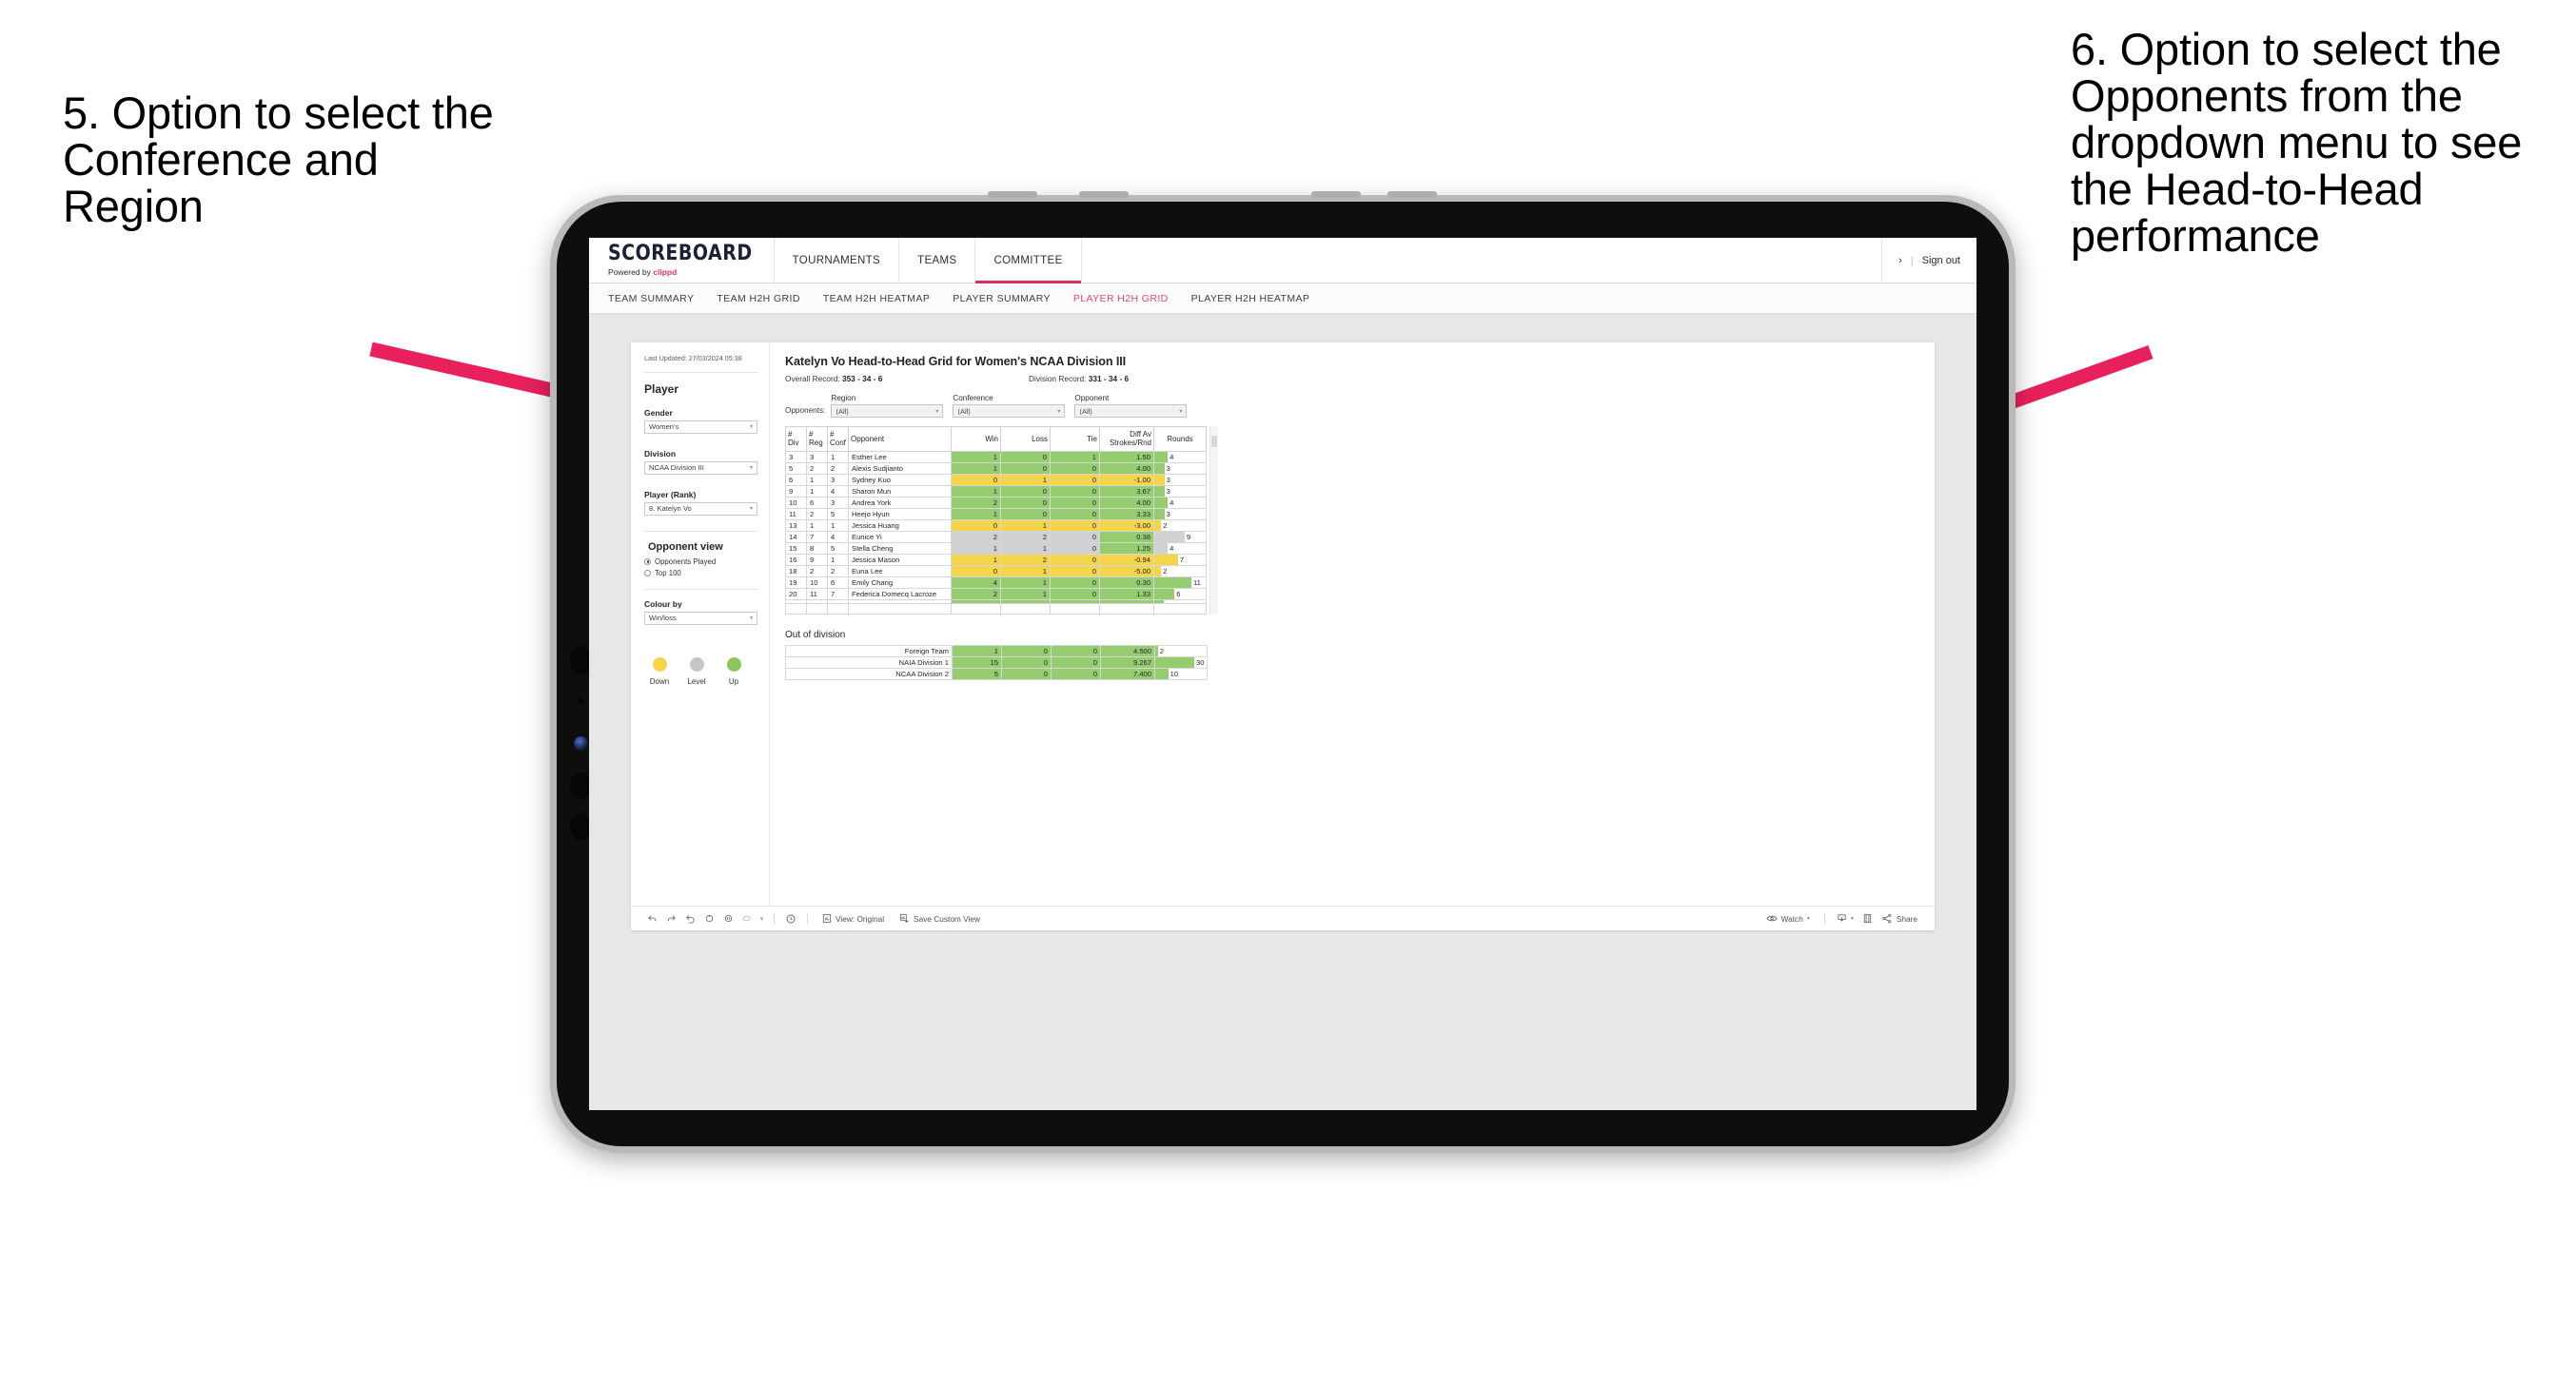  Describe the element at coordinates (976, 548) in the screenshot. I see `cell-win: 1` at that location.